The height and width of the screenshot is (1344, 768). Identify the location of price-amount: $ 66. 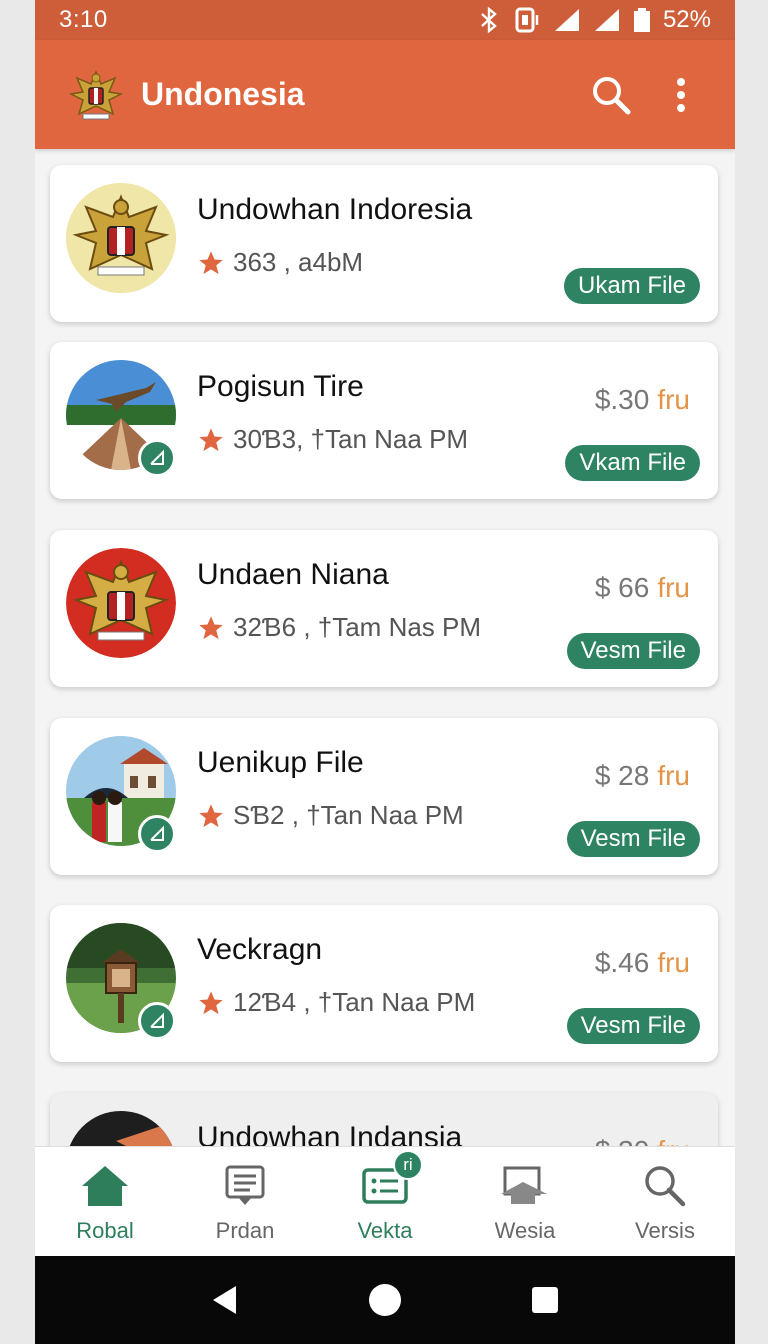
(622, 587).